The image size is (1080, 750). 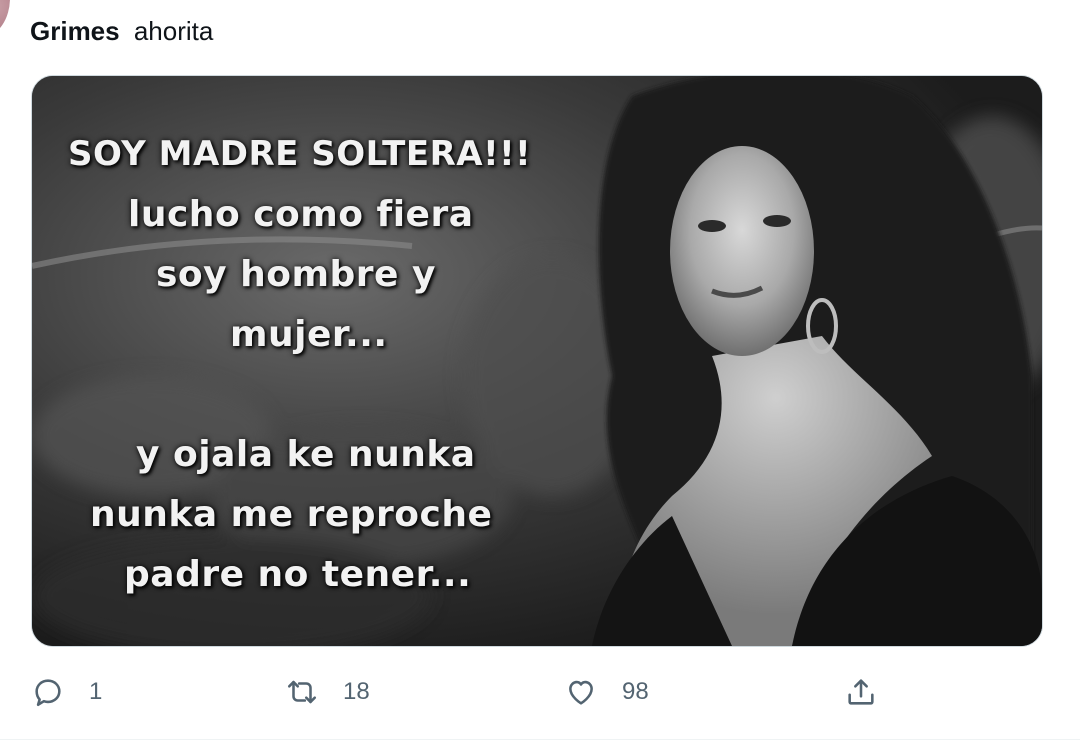 What do you see at coordinates (96, 691) in the screenshot?
I see `reply-count: 1` at bounding box center [96, 691].